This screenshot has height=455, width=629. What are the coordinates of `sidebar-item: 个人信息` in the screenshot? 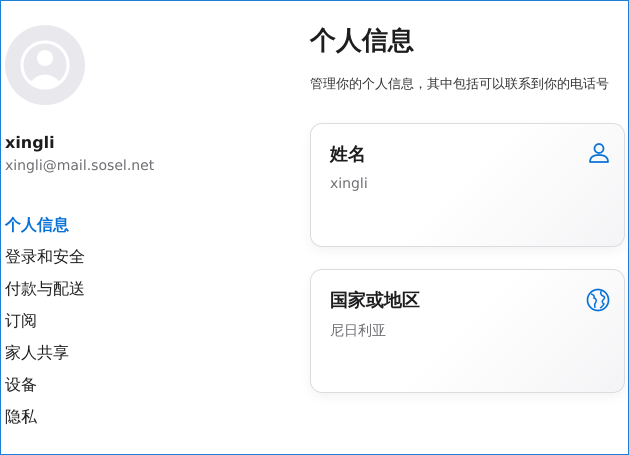 It's located at (37, 225).